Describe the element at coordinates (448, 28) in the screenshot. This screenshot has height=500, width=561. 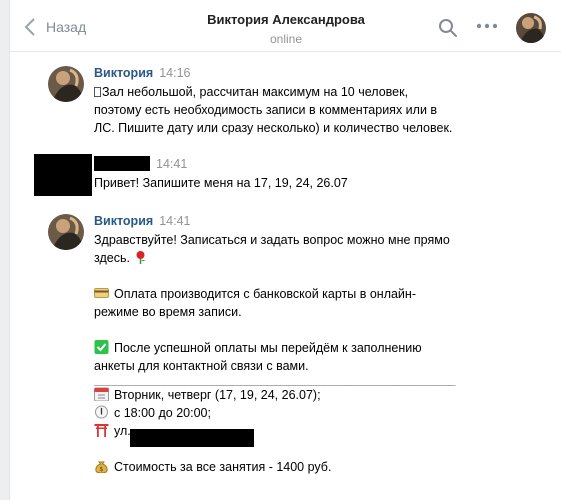
I see `search-icon` at that location.